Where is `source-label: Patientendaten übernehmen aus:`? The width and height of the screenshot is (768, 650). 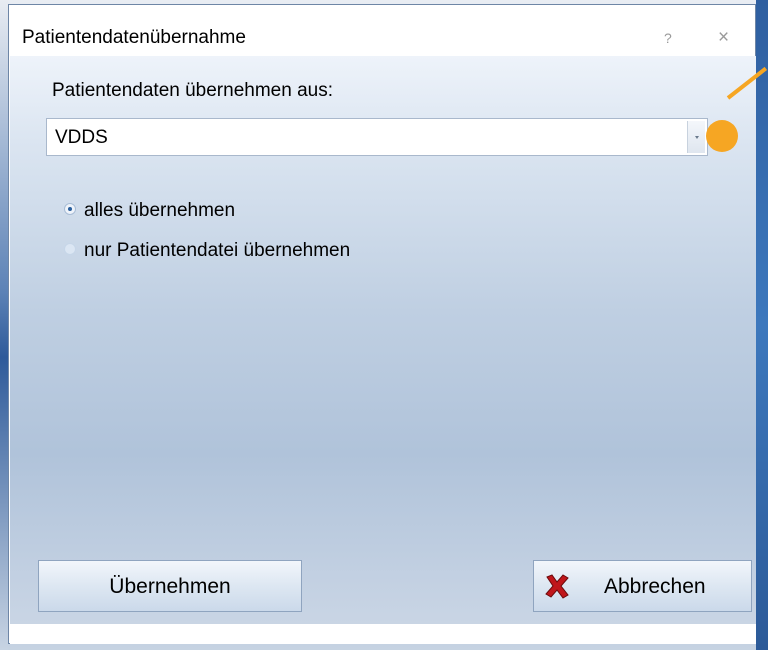 source-label: Patientendaten übernehmen aus: is located at coordinates (192, 90).